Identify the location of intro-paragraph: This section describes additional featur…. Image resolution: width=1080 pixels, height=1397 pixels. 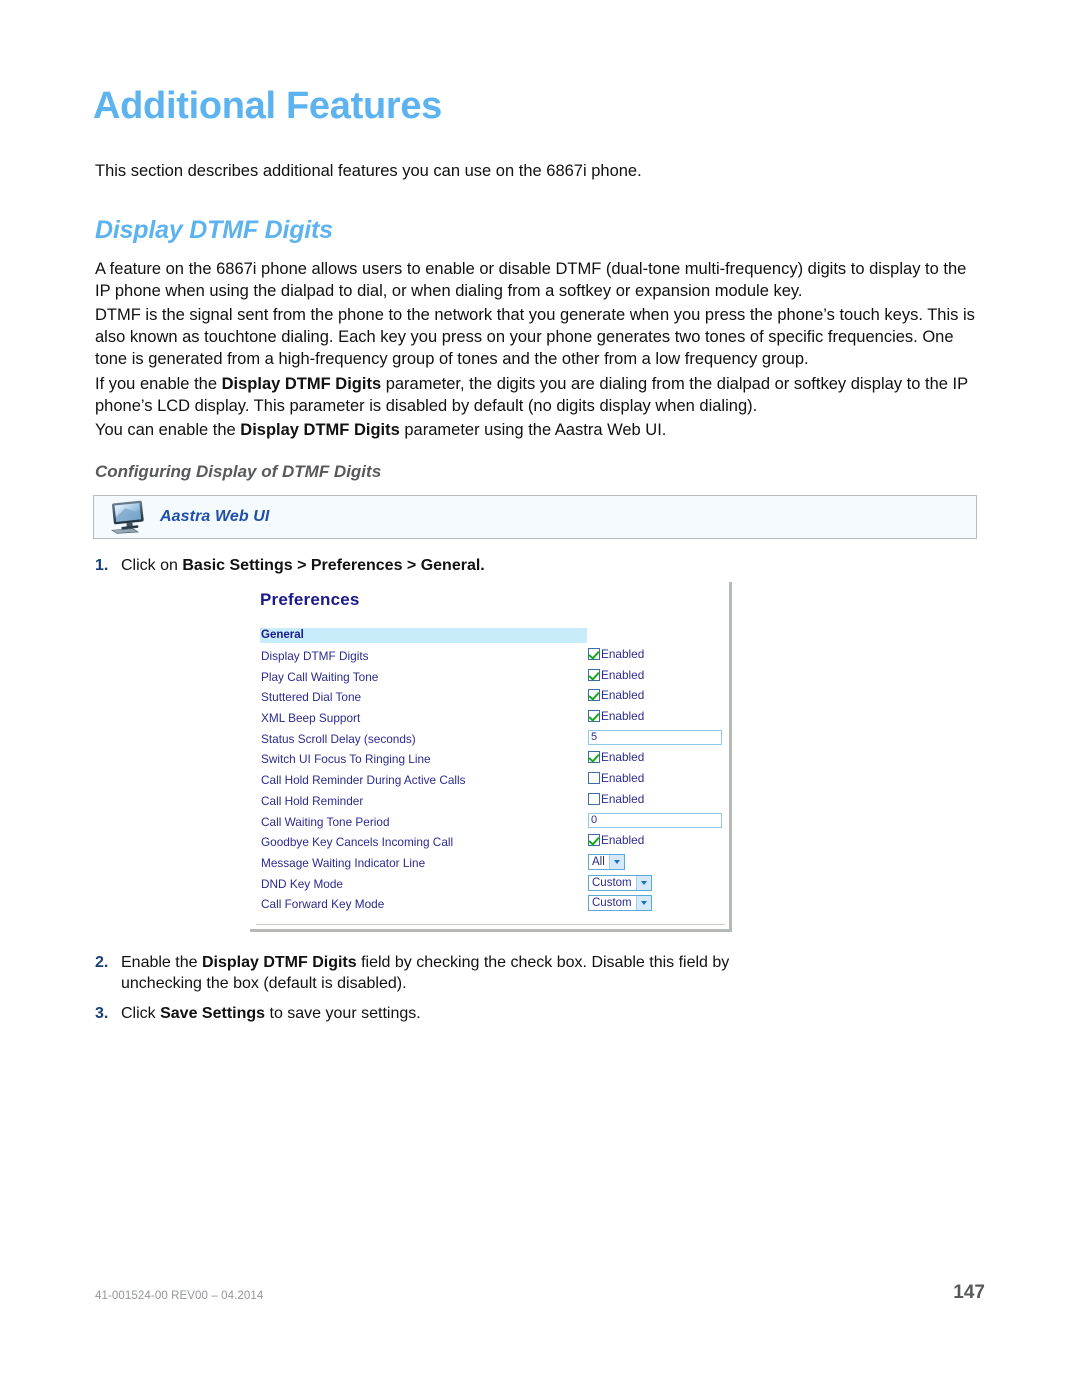
(368, 171).